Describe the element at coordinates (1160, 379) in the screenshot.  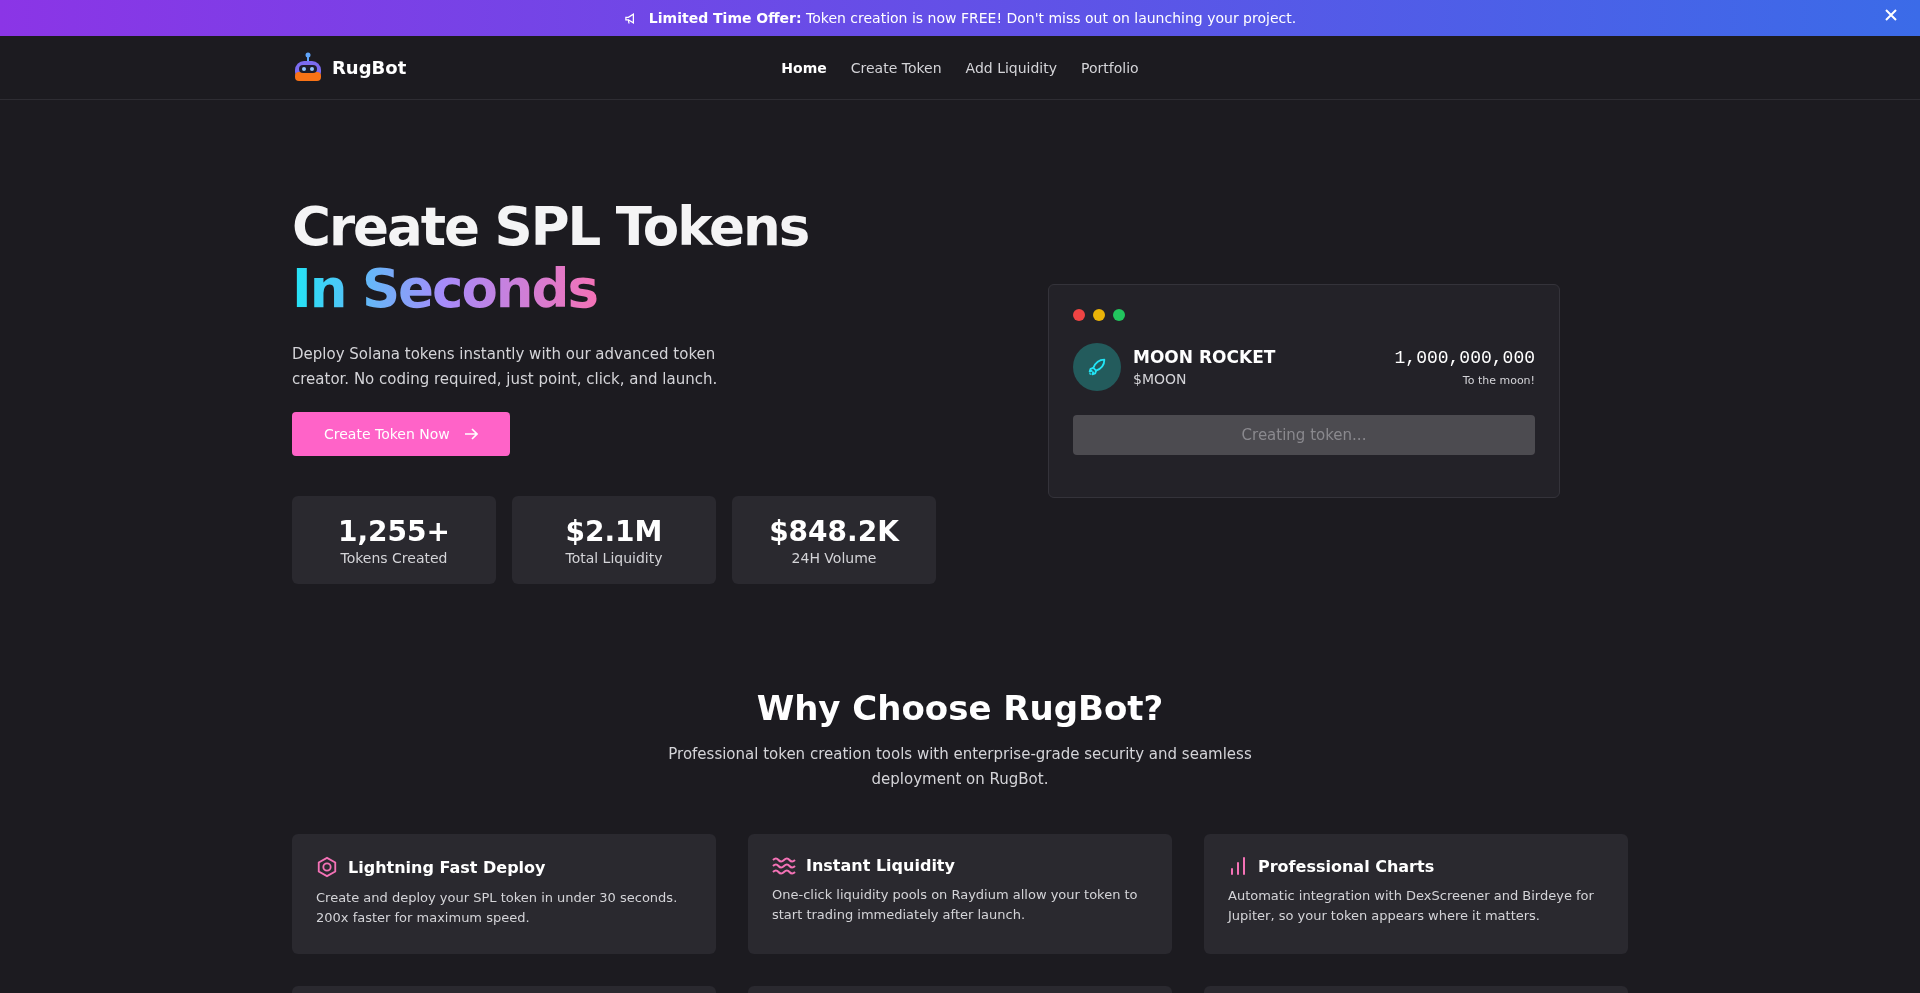
I see `token-symbol: $MOON` at that location.